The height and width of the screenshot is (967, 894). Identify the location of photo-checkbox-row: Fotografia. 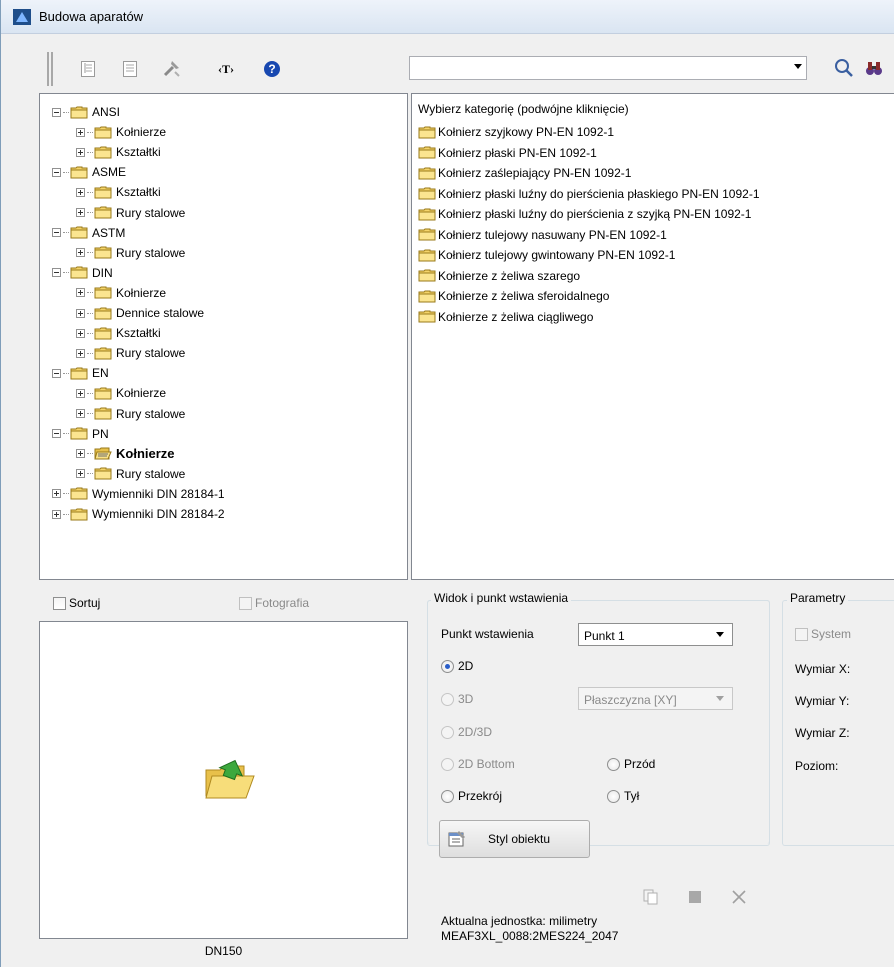
(274, 603).